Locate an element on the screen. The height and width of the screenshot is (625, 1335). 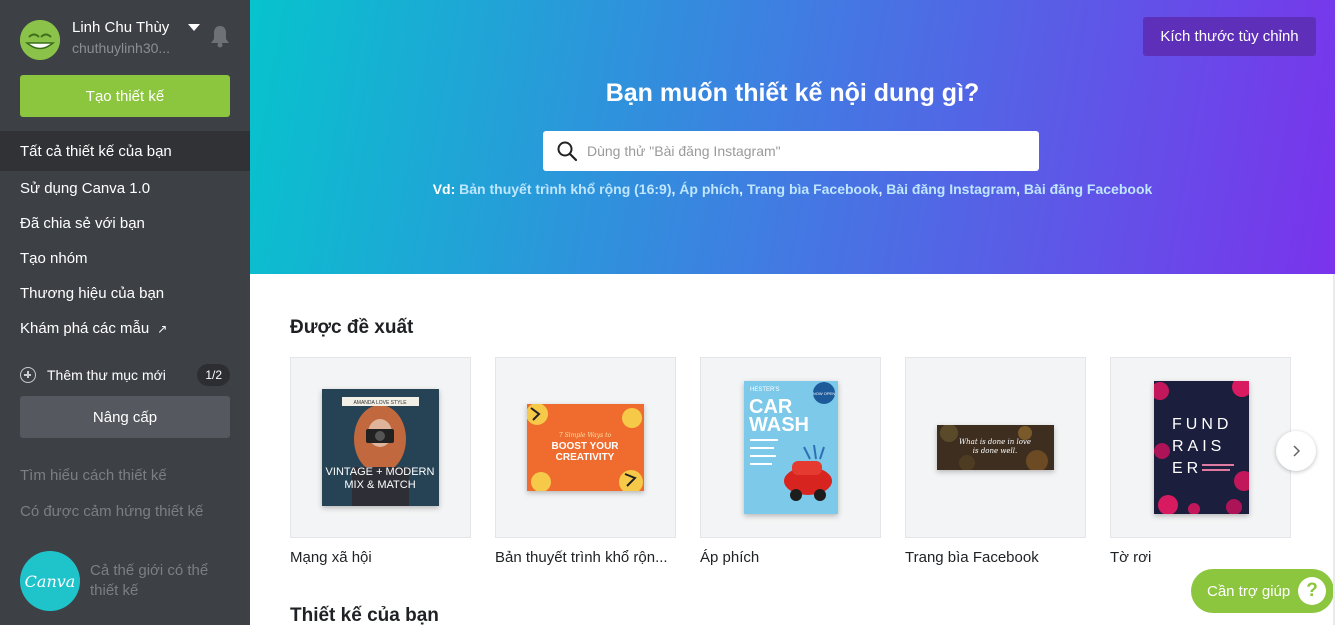
learn-design-link: Tìm hiểu cách thiết kế is located at coordinates (93, 475).